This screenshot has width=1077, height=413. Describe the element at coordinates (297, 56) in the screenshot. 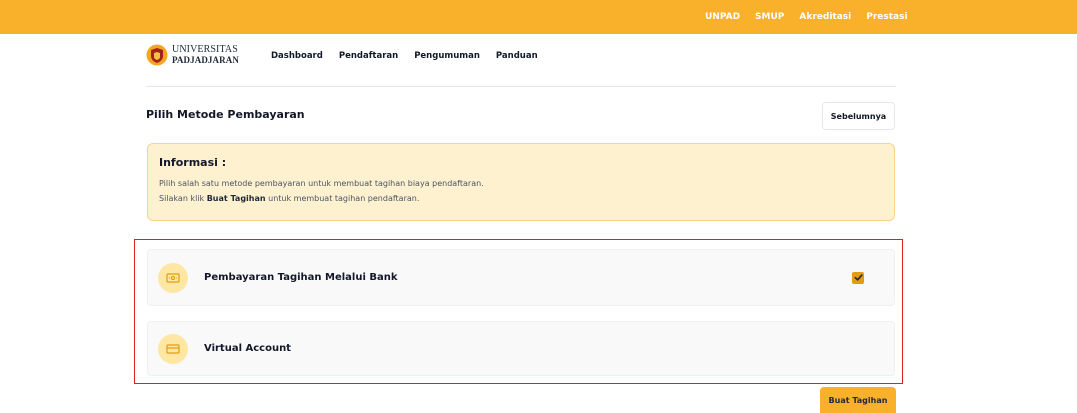

I see `nav-dashboard: Dashboard` at that location.